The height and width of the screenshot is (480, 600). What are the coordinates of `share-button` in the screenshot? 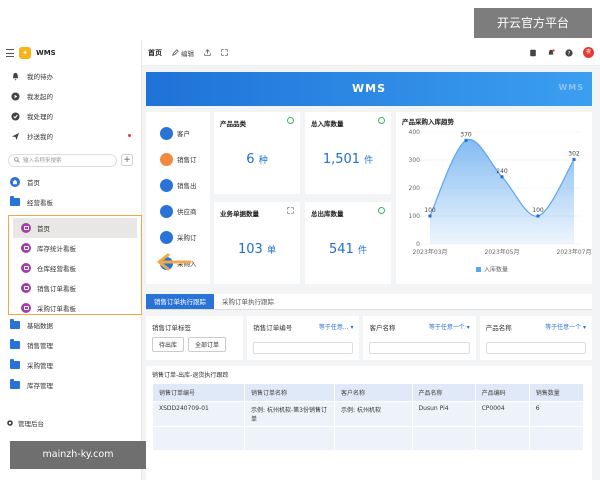 It's located at (207, 52).